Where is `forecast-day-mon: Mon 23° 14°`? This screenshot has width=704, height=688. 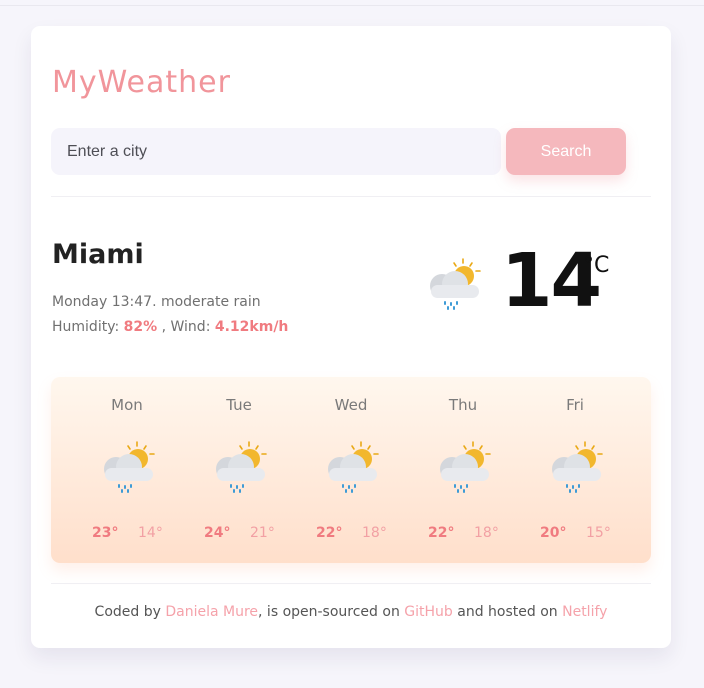 forecast-day-mon: Mon 23° 14° is located at coordinates (127, 470).